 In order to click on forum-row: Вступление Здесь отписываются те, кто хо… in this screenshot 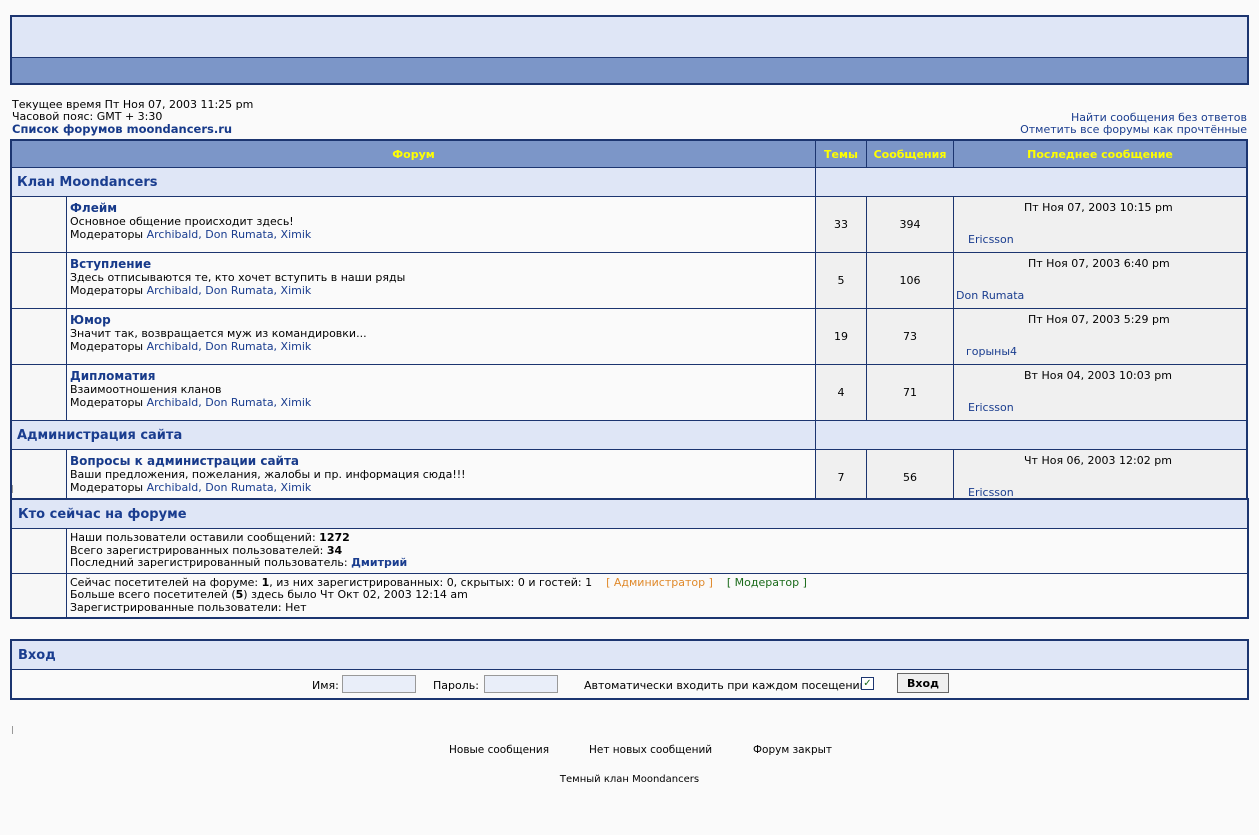, I will do `click(629, 280)`.